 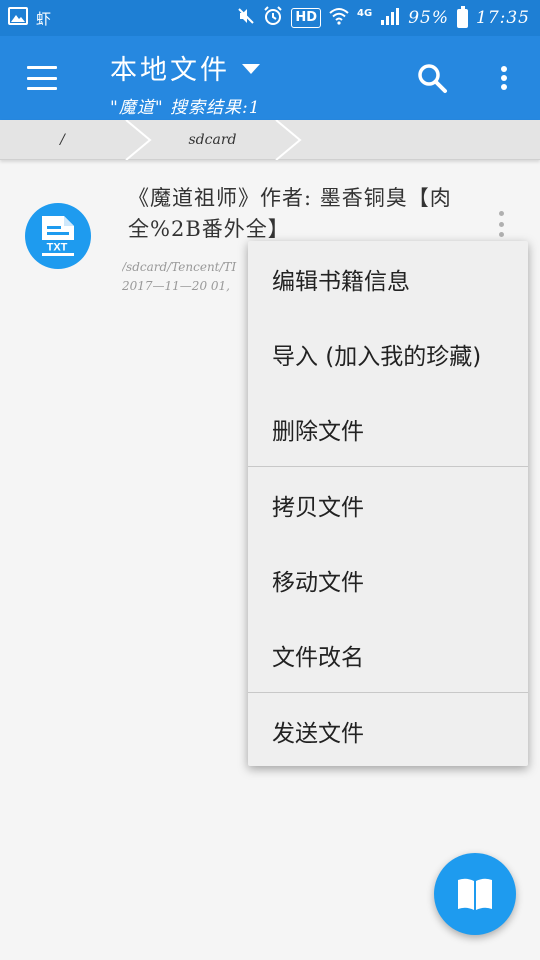 I want to click on menu-copy-file: 拷贝文件, so click(x=388, y=504).